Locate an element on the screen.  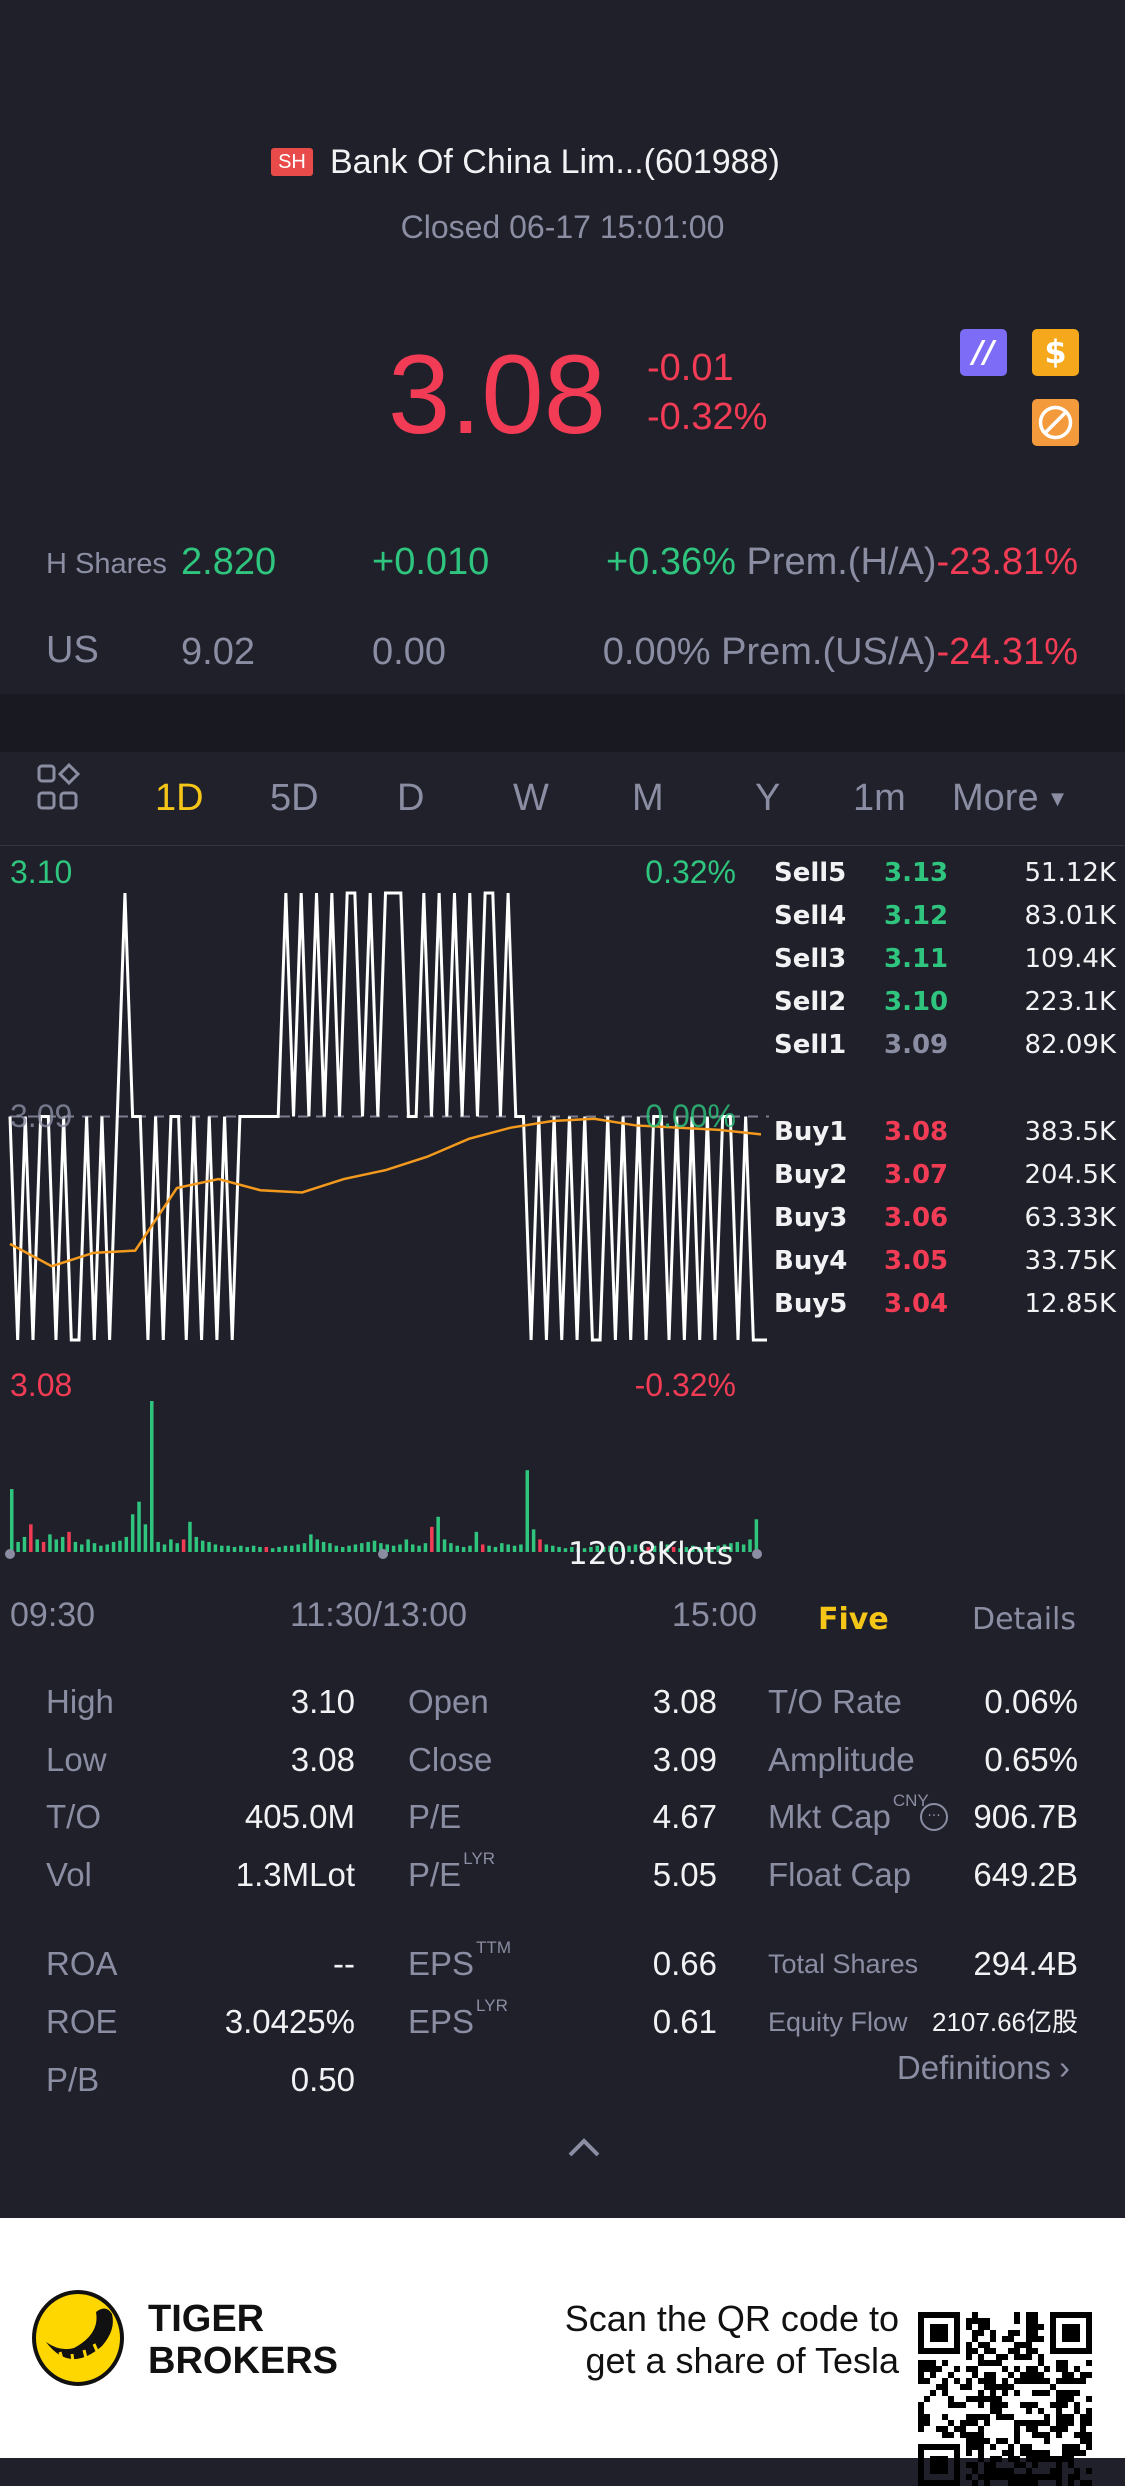
stat-value: -- is located at coordinates (344, 1963).